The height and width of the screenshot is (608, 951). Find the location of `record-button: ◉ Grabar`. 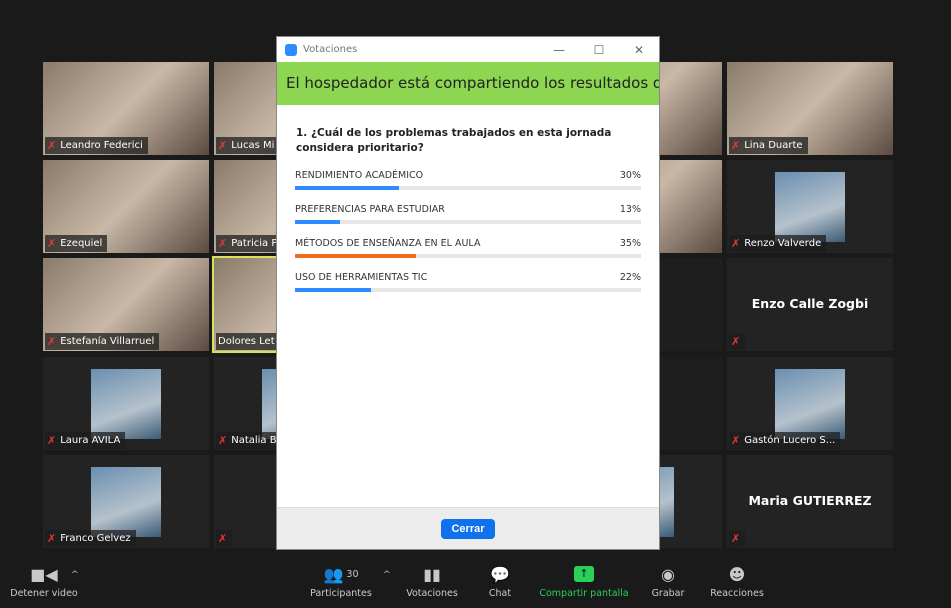

record-button: ◉ Grabar is located at coordinates (668, 580).